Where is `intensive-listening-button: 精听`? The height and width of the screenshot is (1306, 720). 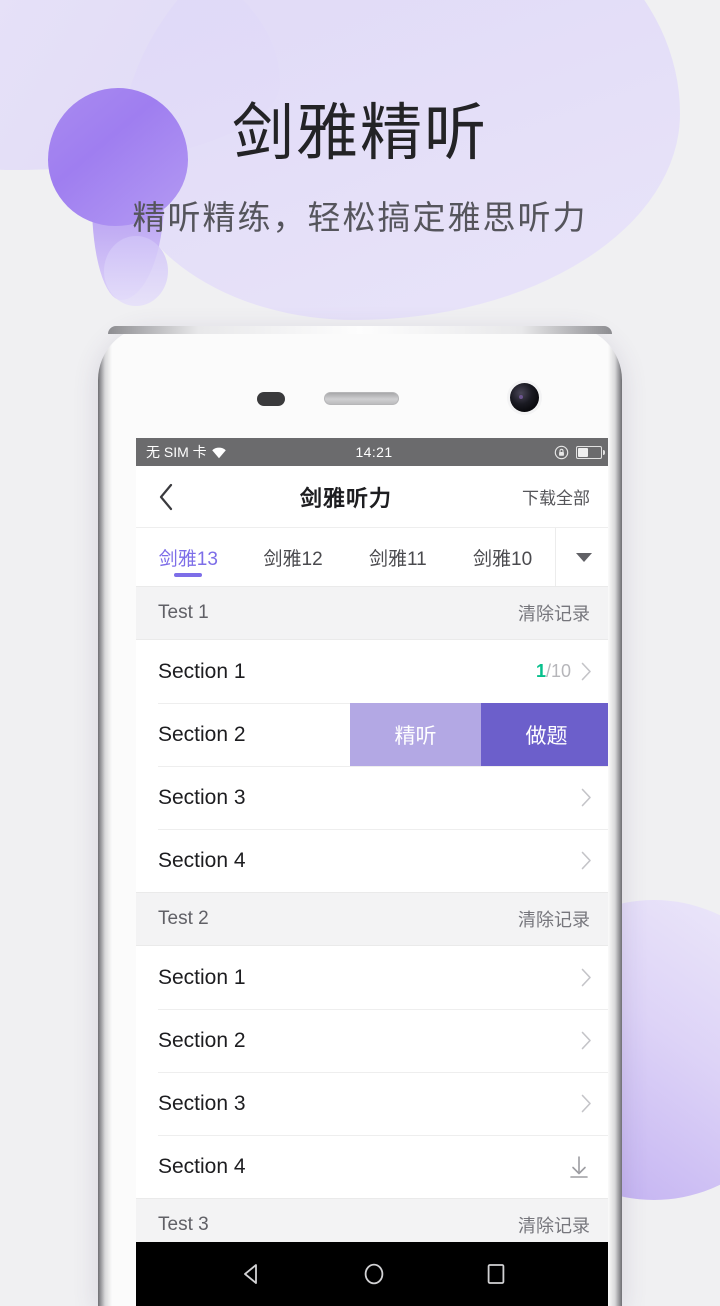
intensive-listening-button: 精听 is located at coordinates (415, 734).